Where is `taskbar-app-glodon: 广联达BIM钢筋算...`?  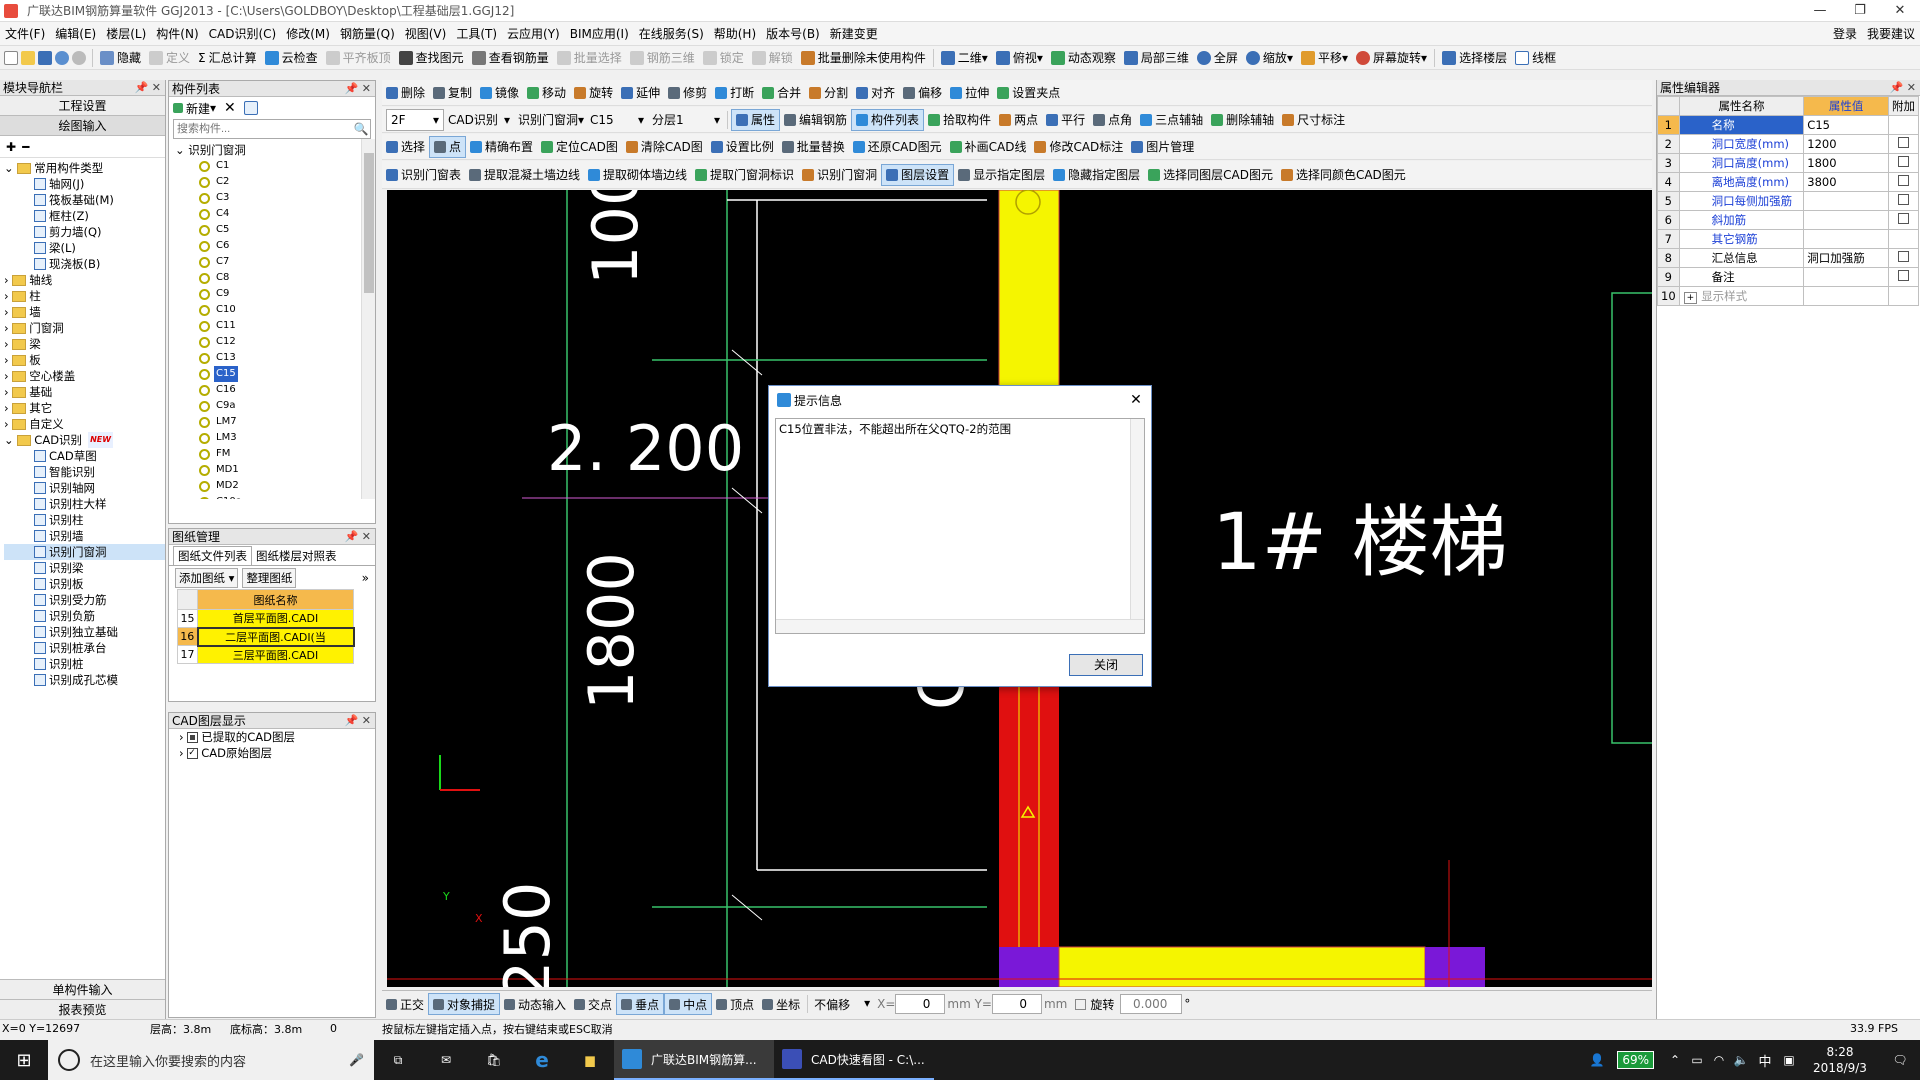
taskbar-app-glodon: 广联达BIM钢筋算... is located at coordinates (694, 1060).